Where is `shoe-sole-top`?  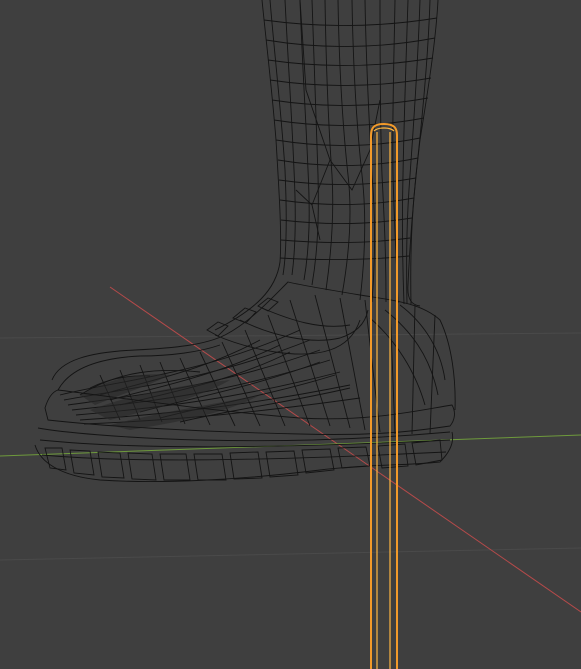 shoe-sole-top is located at coordinates (244, 434).